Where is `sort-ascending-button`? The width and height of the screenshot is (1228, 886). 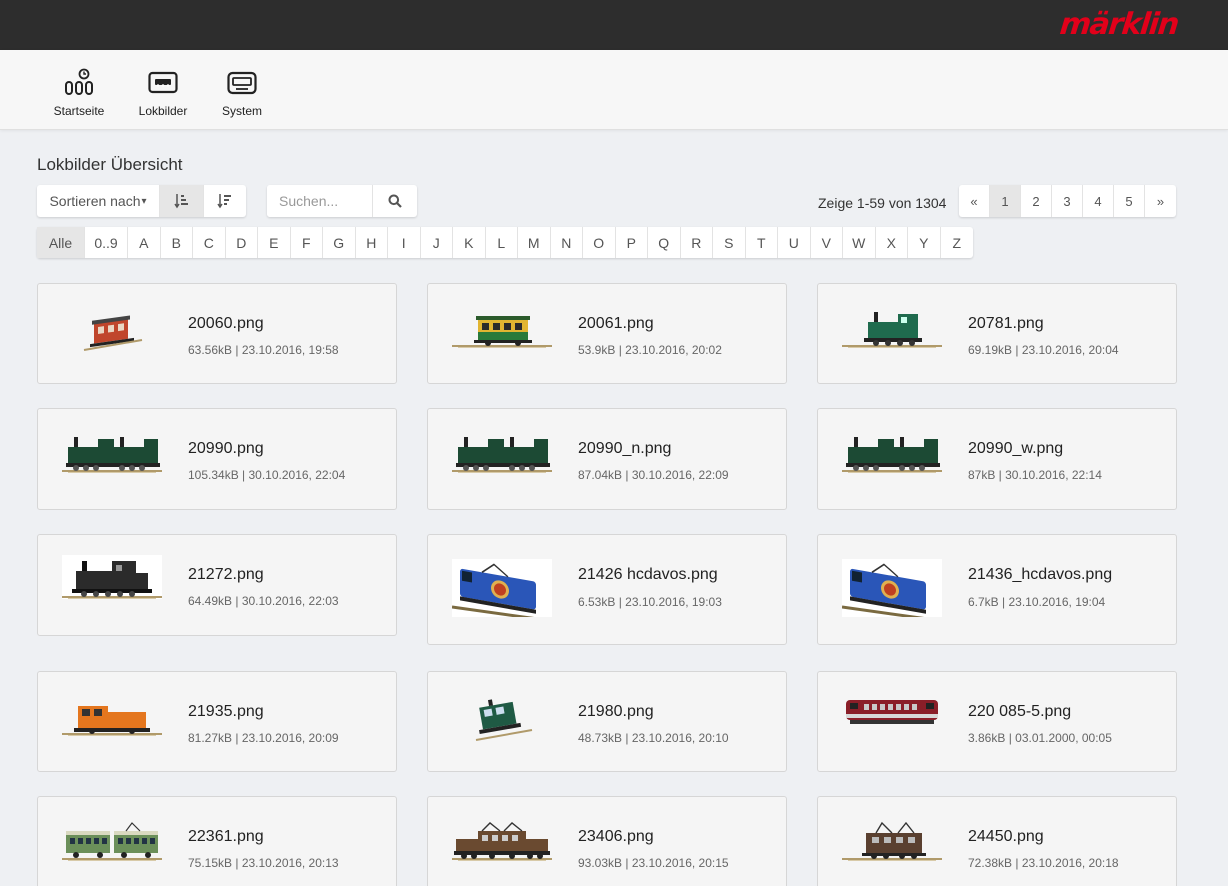 sort-ascending-button is located at coordinates (182, 201).